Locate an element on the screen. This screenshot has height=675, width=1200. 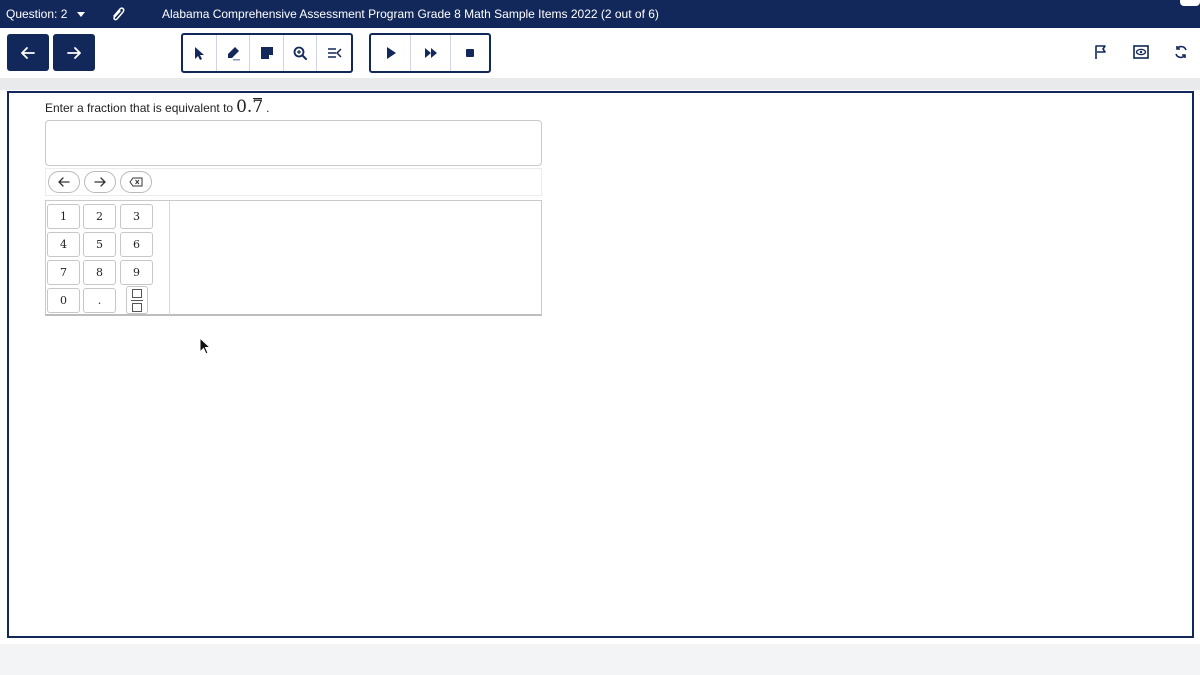
previous-button is located at coordinates (28, 52).